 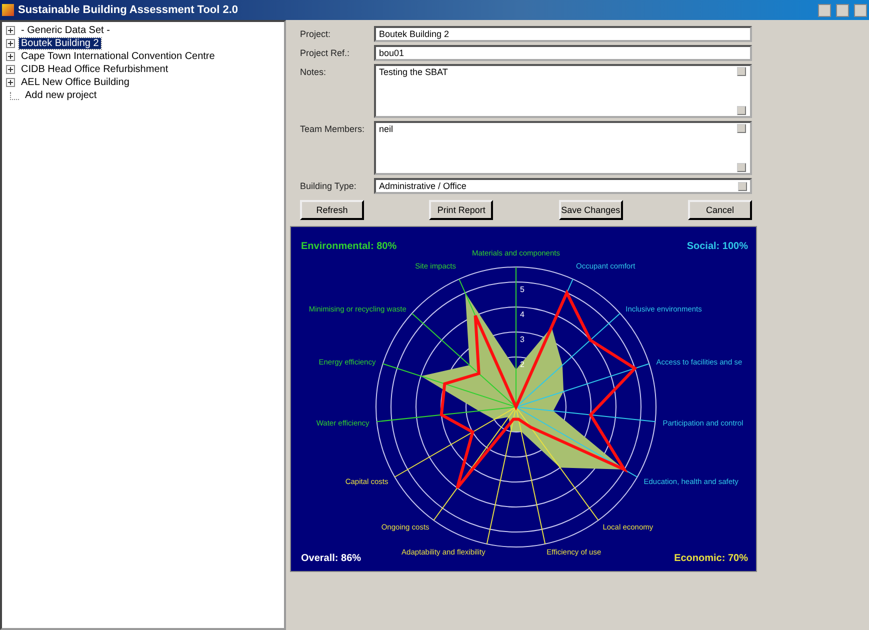 I want to click on field-label: Project Ref.:, so click(x=325, y=53).